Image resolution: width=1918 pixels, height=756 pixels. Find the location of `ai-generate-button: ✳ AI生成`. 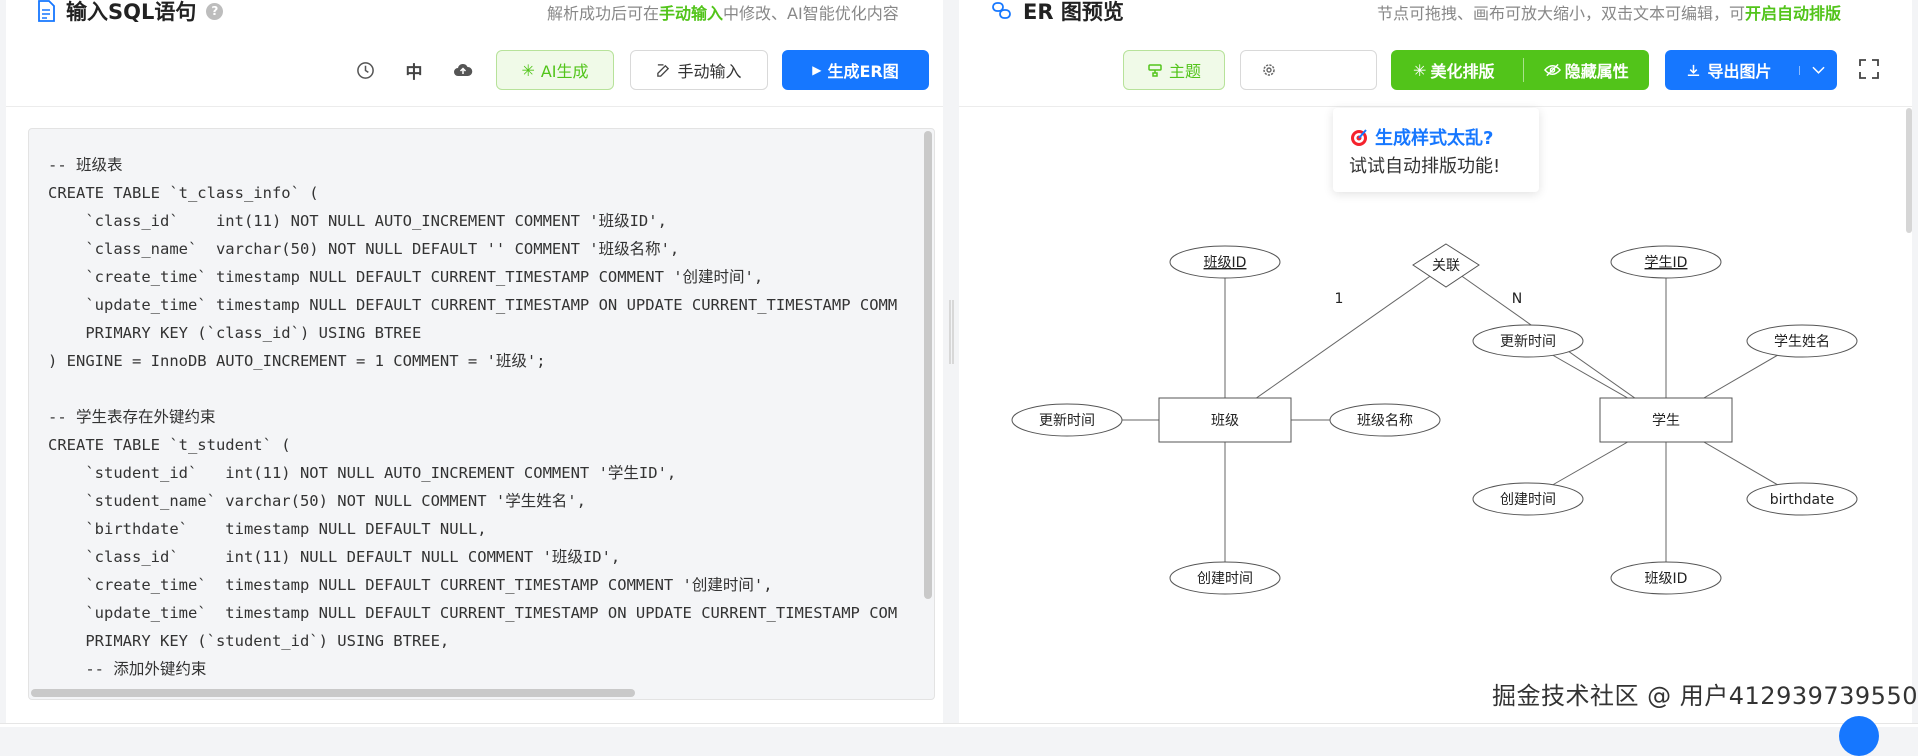

ai-generate-button: ✳ AI生成 is located at coordinates (555, 70).